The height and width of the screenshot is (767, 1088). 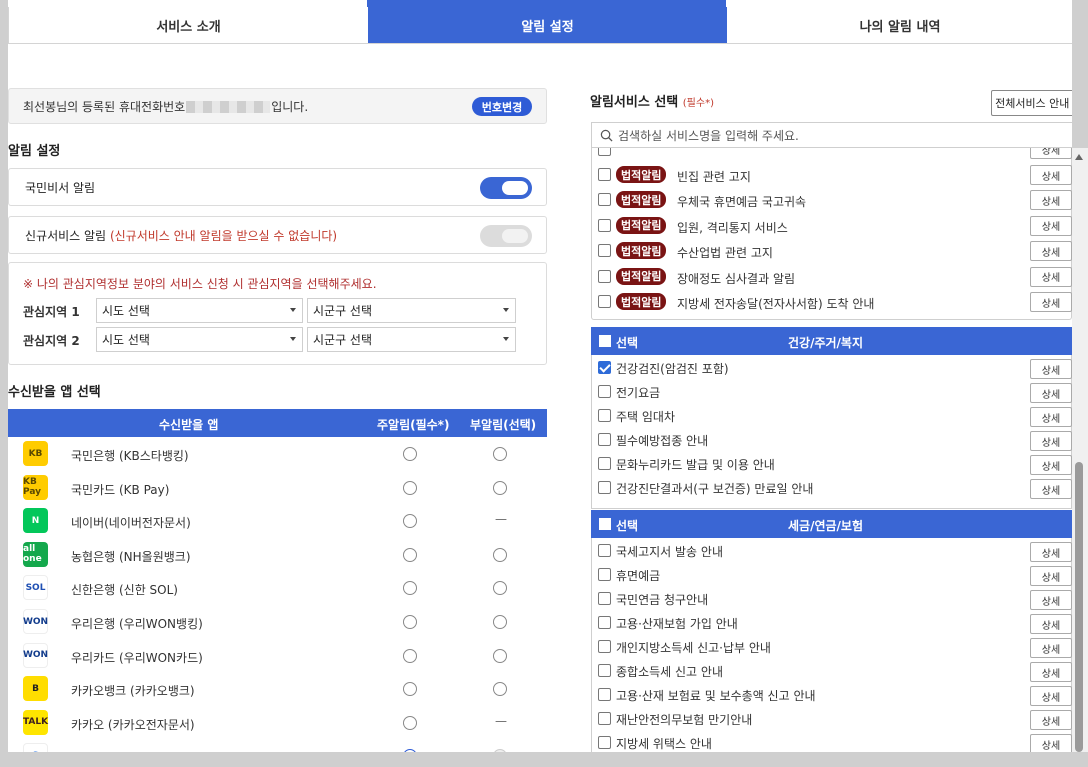 I want to click on scrollbar, so click(x=1080, y=450).